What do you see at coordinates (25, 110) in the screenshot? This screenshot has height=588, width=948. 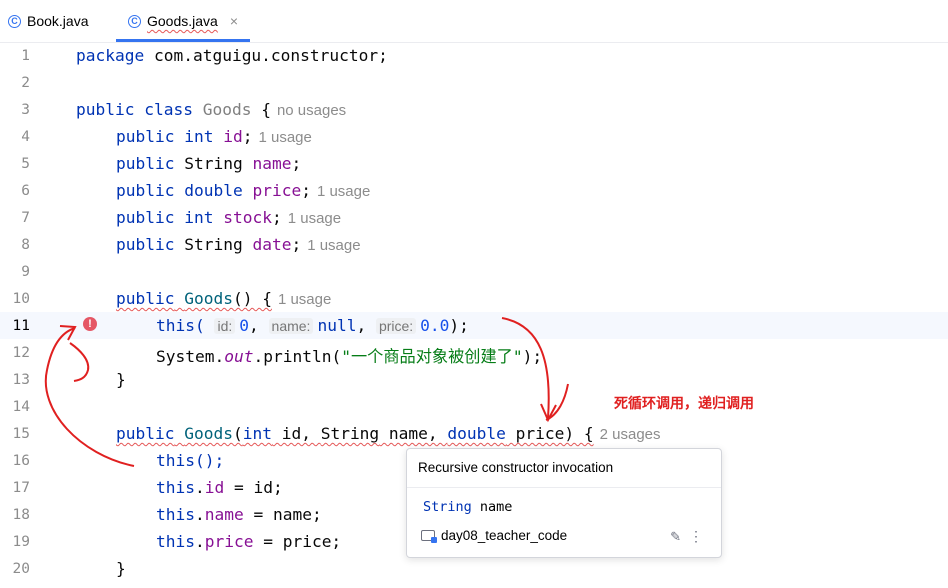 I see `line-number: 3` at bounding box center [25, 110].